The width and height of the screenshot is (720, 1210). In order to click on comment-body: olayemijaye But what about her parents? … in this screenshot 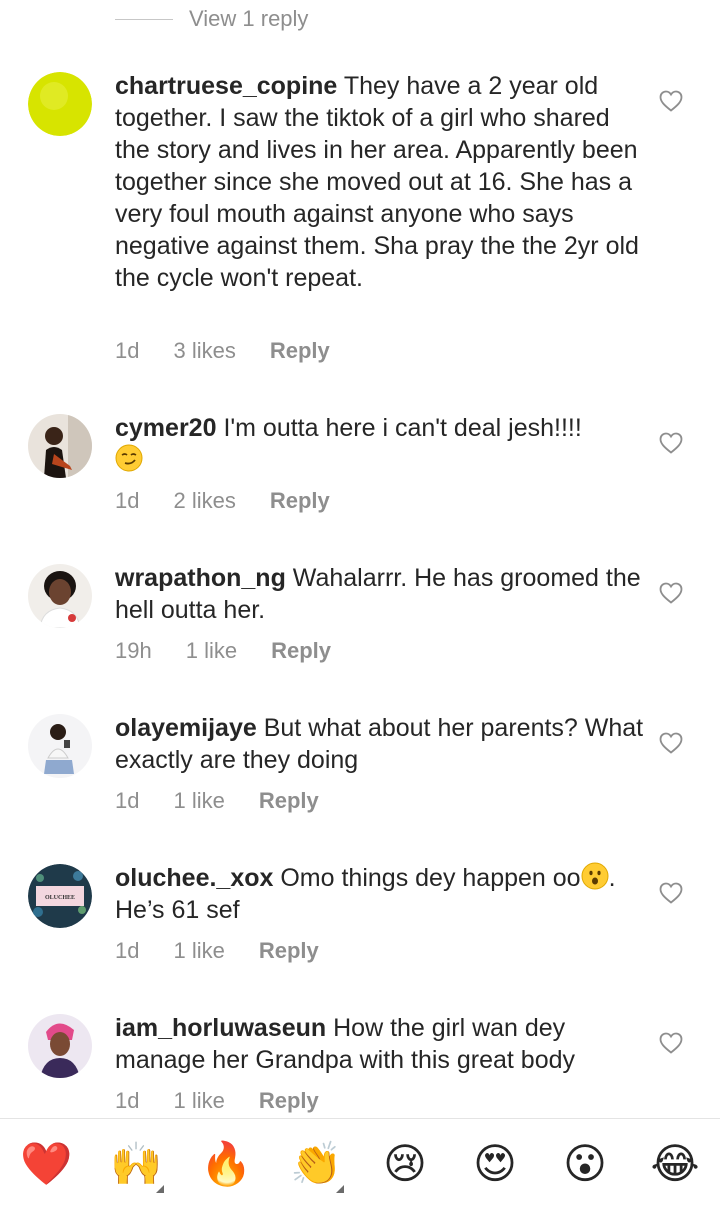, I will do `click(380, 744)`.